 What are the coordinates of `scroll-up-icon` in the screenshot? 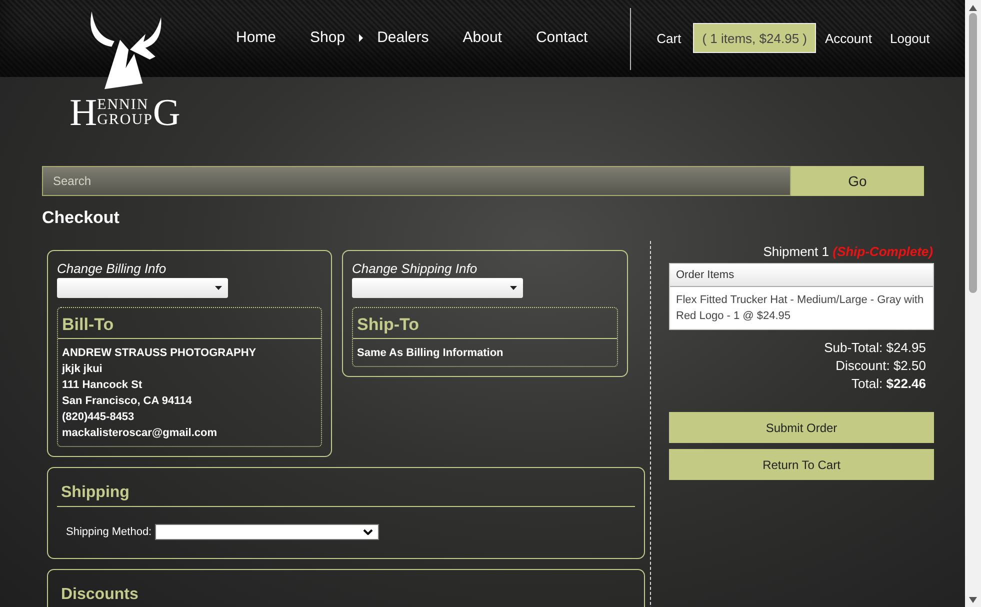 It's located at (973, 8).